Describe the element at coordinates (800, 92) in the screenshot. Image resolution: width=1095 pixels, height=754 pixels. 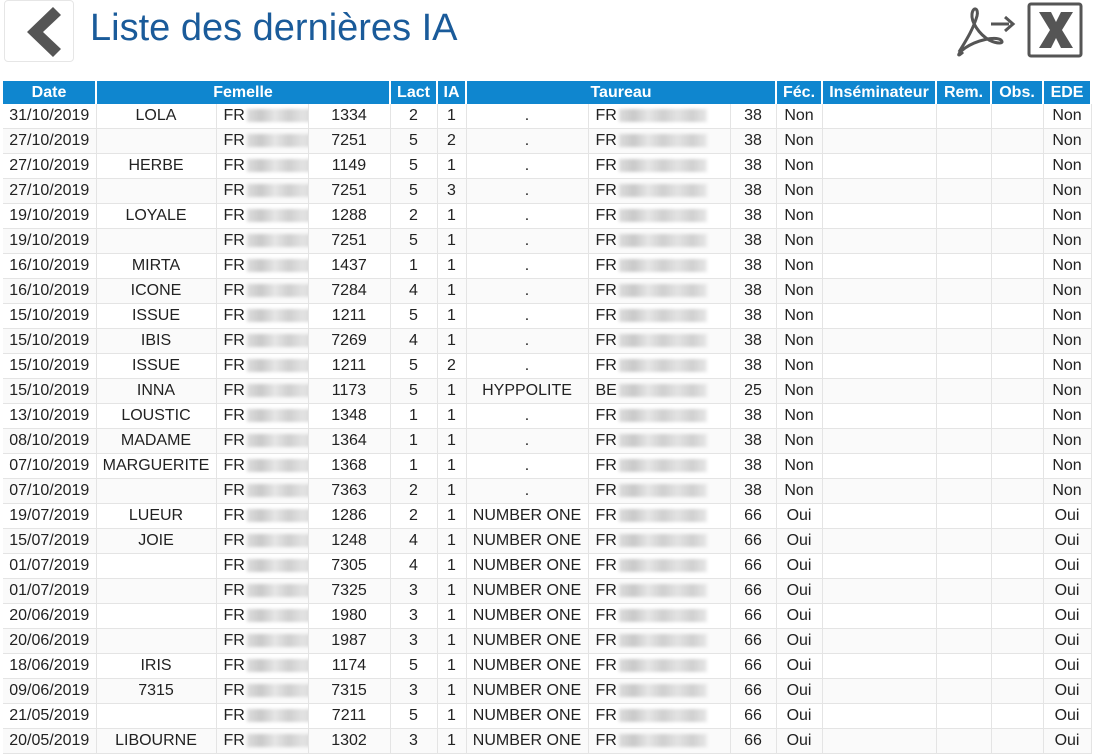
I see `col-fec: Féc.` at that location.